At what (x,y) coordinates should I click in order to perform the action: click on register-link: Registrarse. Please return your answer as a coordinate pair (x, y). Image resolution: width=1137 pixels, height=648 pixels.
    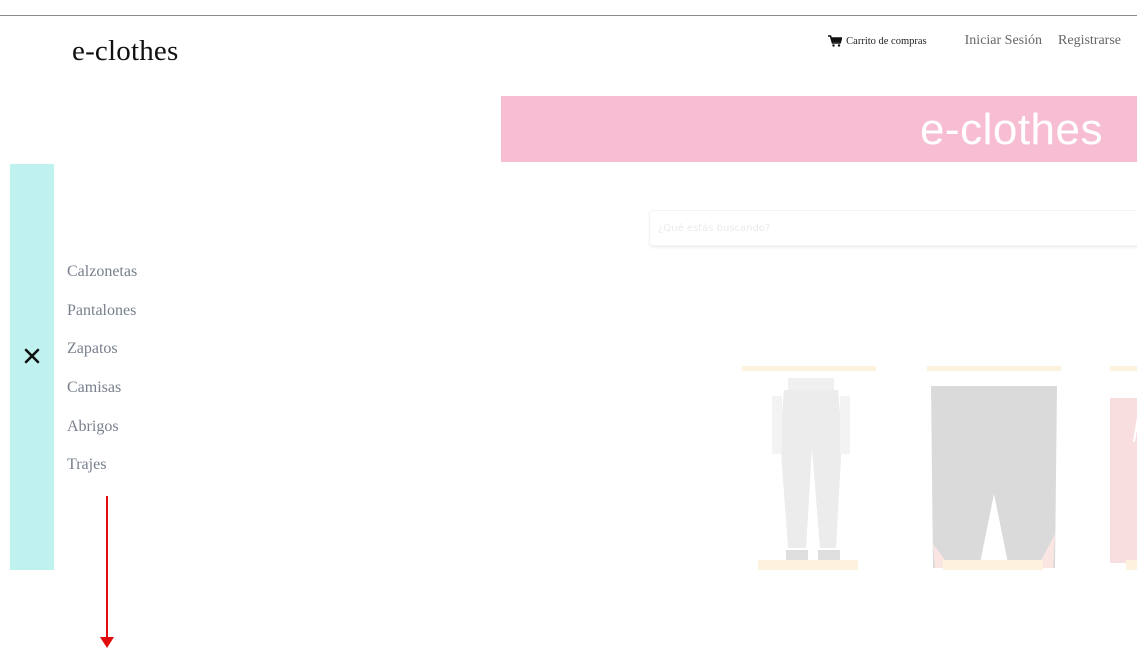
    Looking at the image, I should click on (1089, 41).